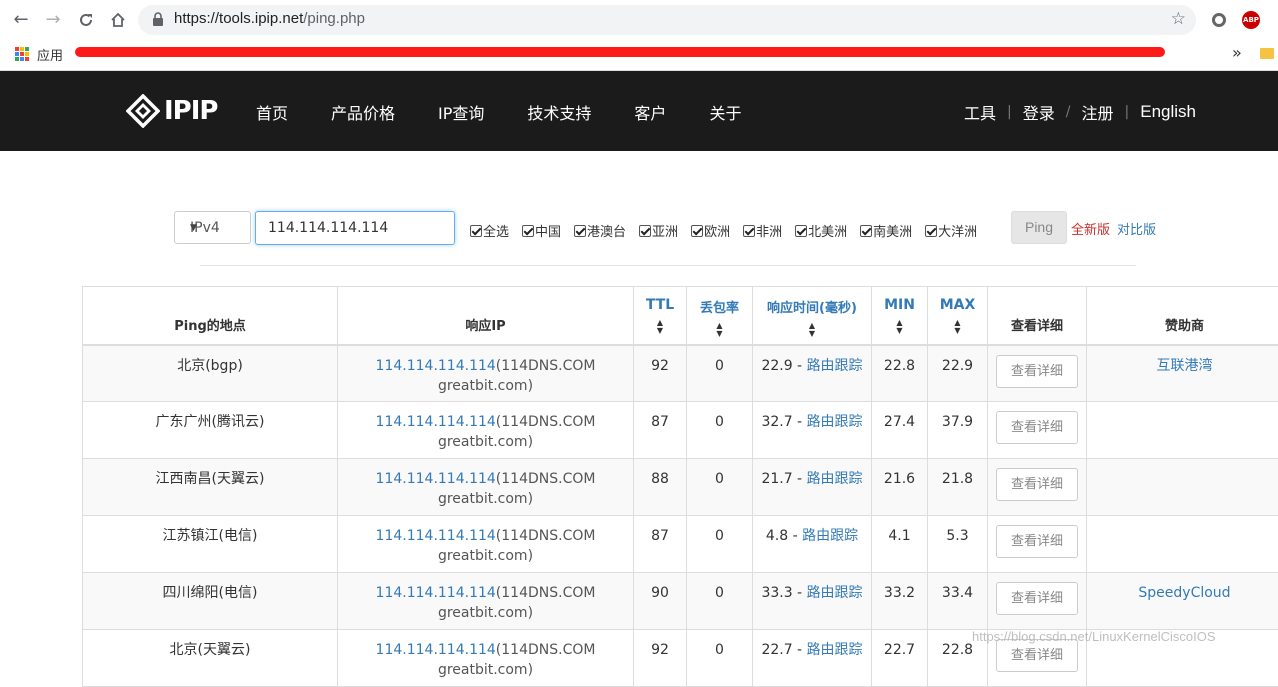 This screenshot has height=687, width=1278. Describe the element at coordinates (355, 228) in the screenshot. I see `ip-address-input` at that location.